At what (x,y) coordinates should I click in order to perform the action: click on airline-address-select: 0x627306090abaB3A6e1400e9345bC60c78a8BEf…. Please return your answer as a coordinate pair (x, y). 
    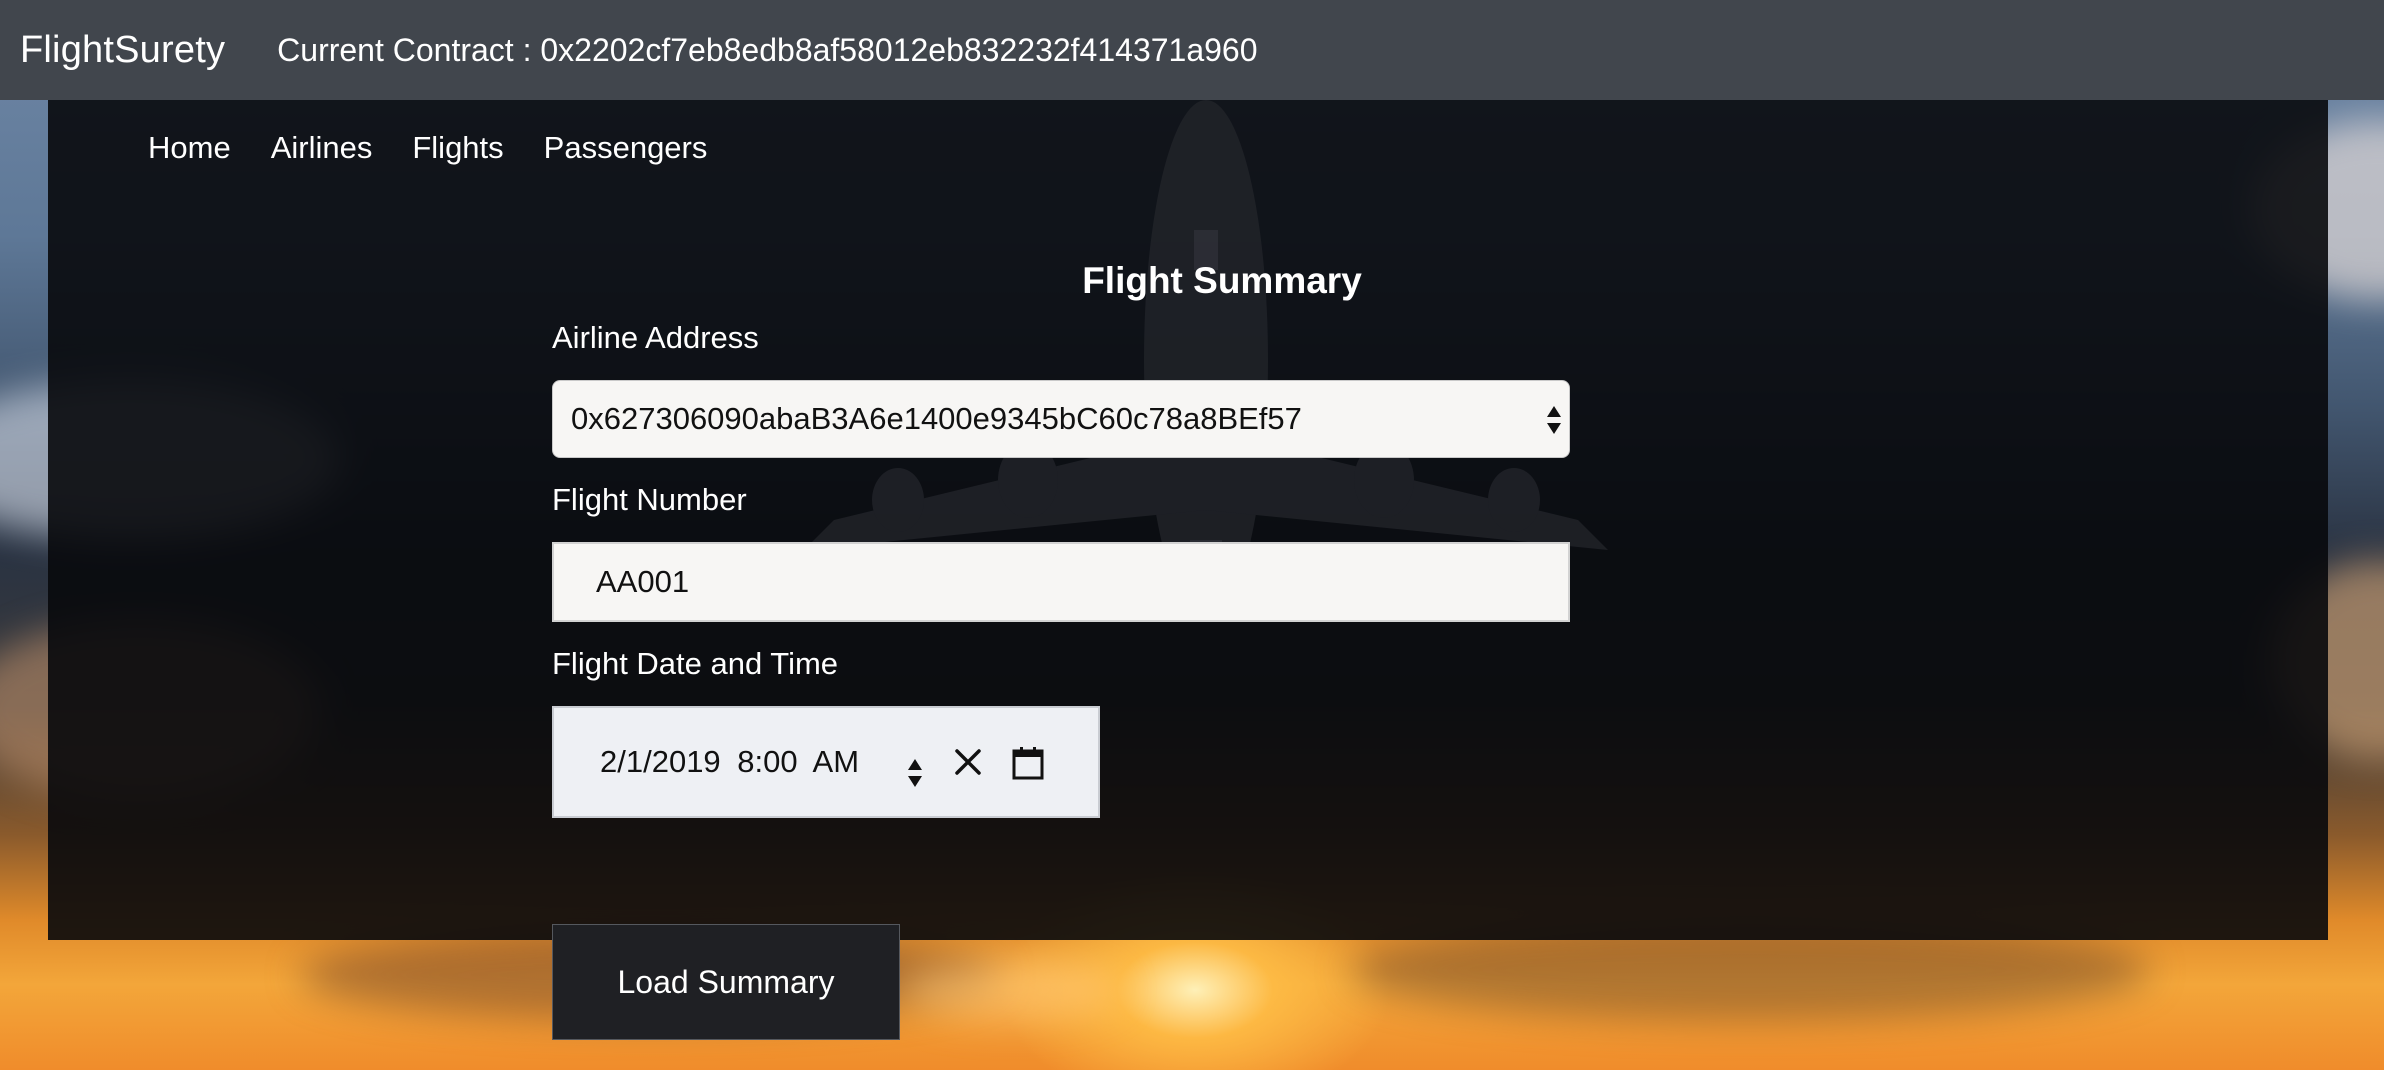
    Looking at the image, I should click on (1061, 419).